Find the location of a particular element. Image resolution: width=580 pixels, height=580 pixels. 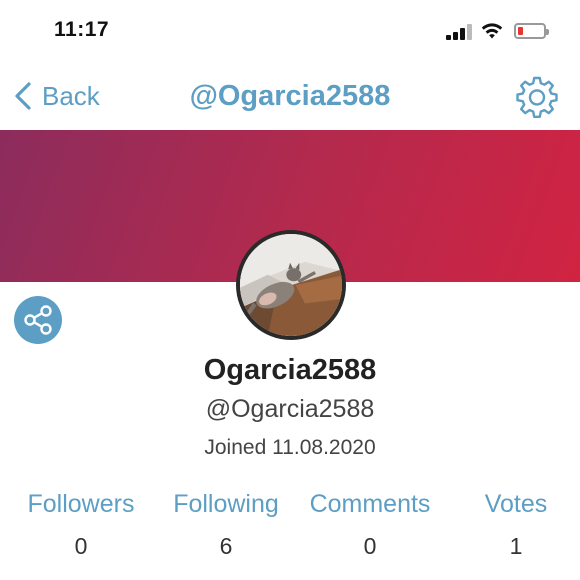

votes-stat: Votes 1 is located at coordinates (516, 525).